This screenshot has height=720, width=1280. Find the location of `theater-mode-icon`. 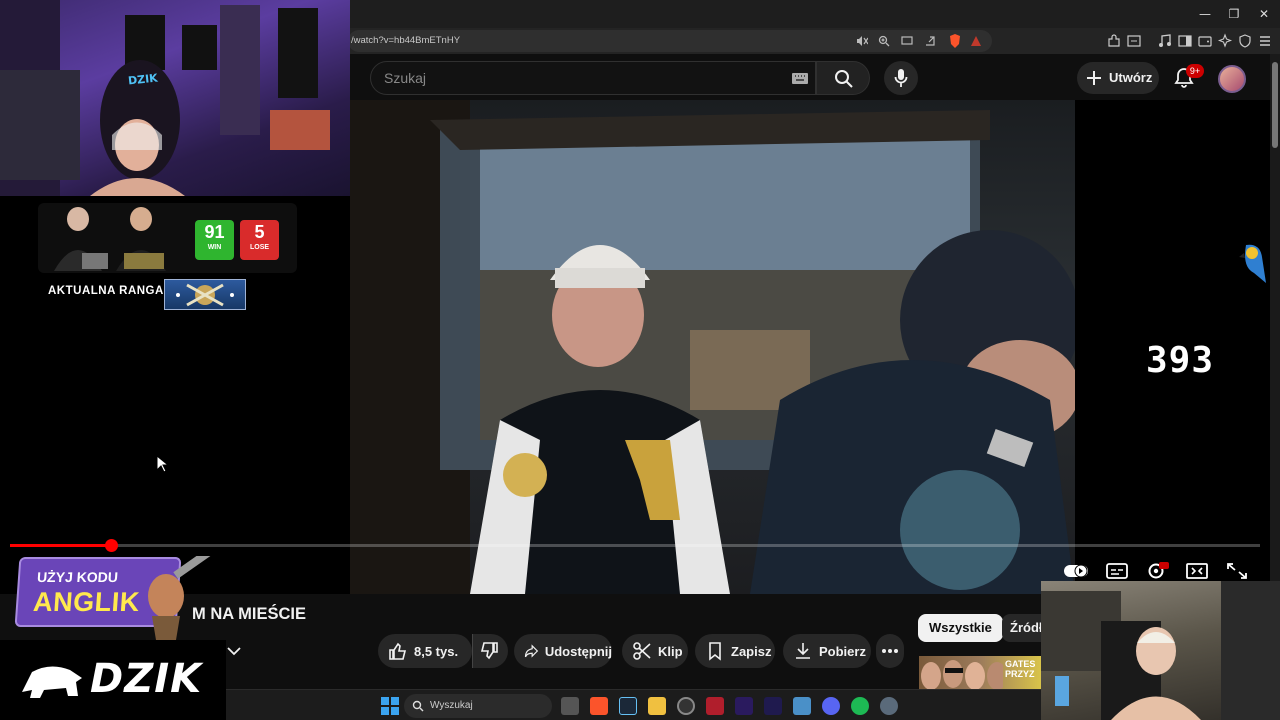

theater-mode-icon is located at coordinates (1197, 571).